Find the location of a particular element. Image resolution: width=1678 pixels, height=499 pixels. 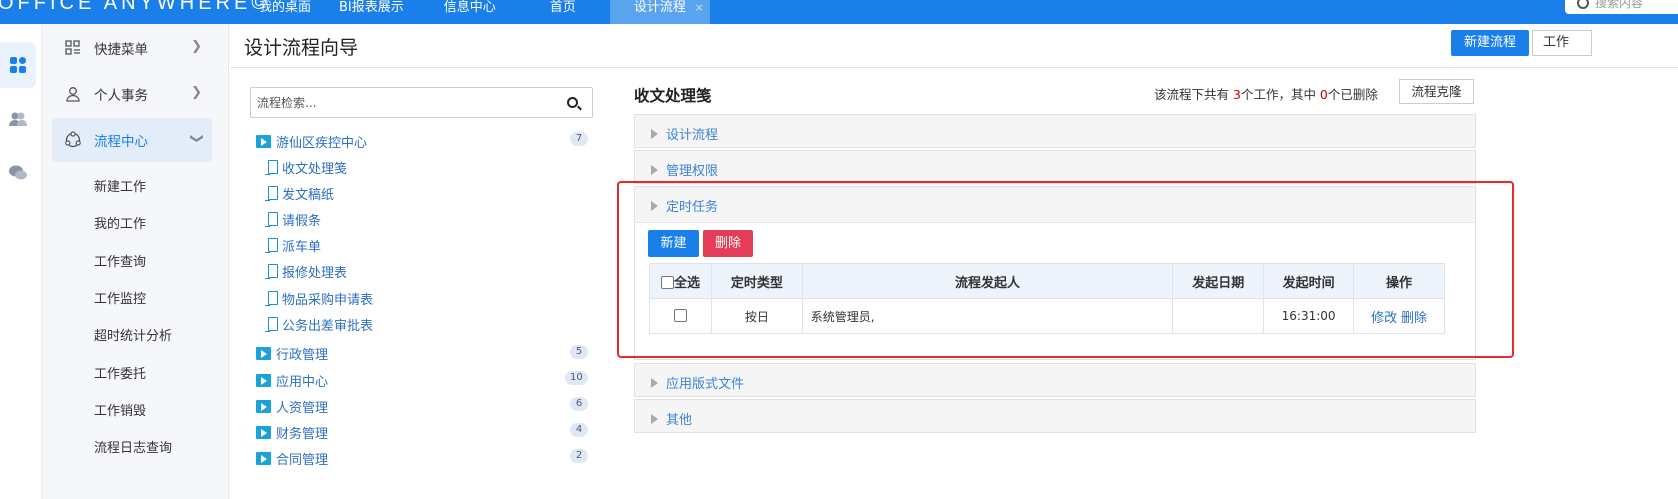

top-nav: 我的桌面 BI报表展示 信息中心 首页 设计流程 × is located at coordinates (477, 12).